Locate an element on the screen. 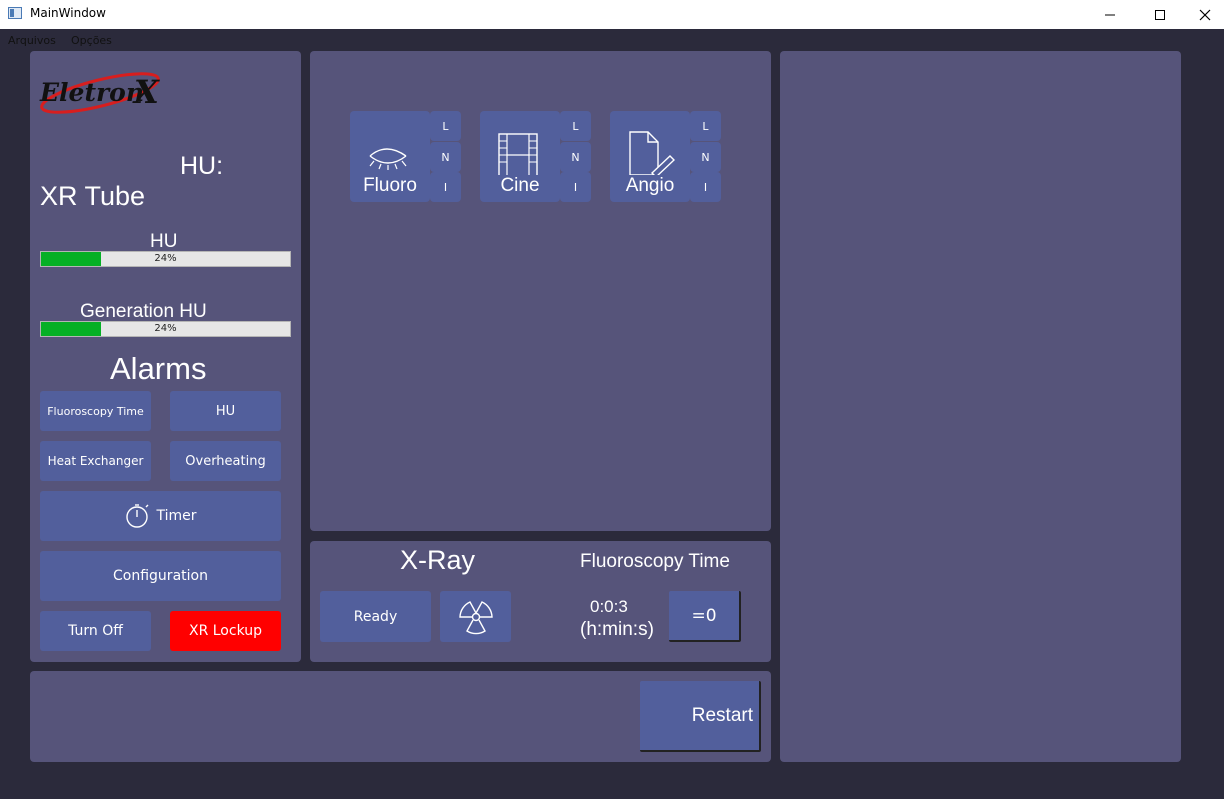  close-icon is located at coordinates (1205, 14).